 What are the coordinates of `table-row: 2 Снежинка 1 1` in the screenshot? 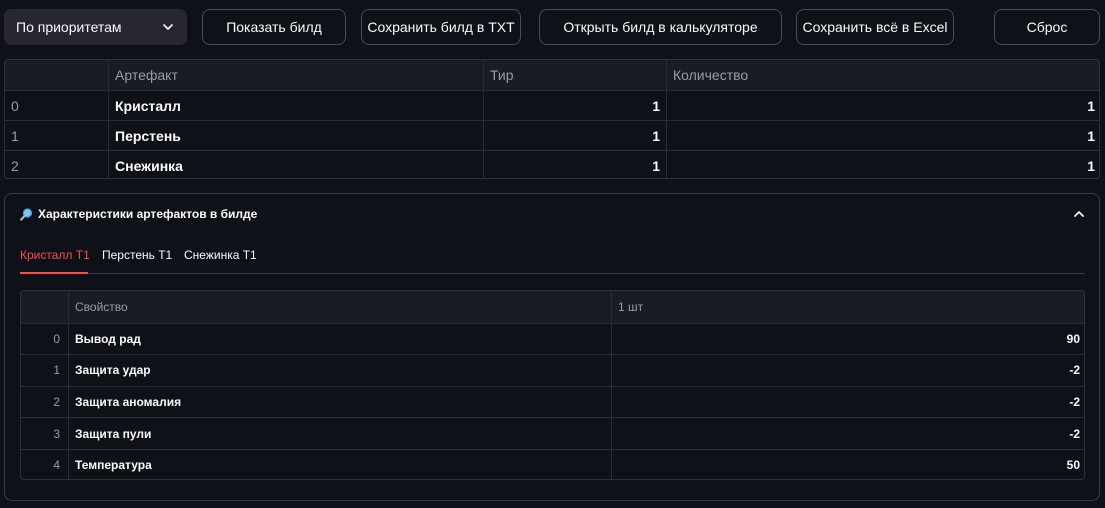 It's located at (552, 164).